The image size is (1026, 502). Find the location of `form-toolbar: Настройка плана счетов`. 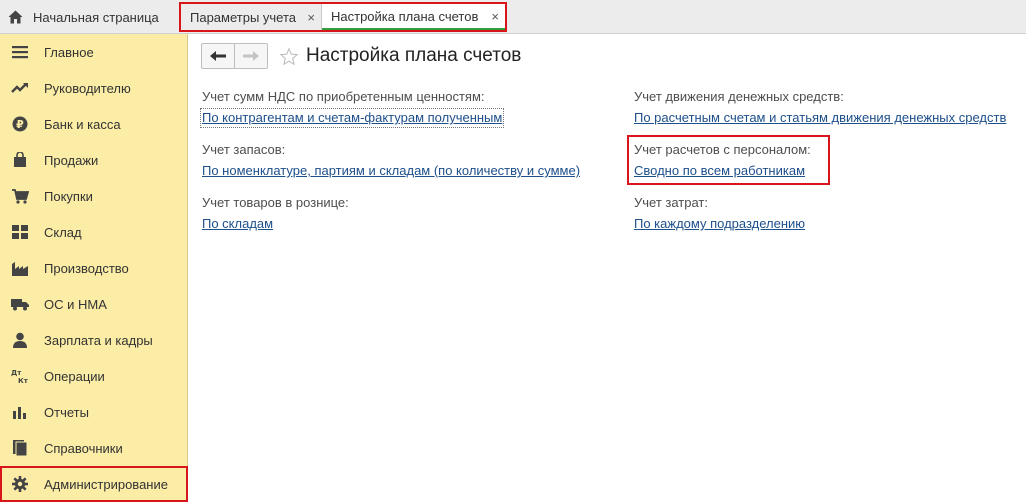

form-toolbar: Настройка плана счетов is located at coordinates (361, 56).